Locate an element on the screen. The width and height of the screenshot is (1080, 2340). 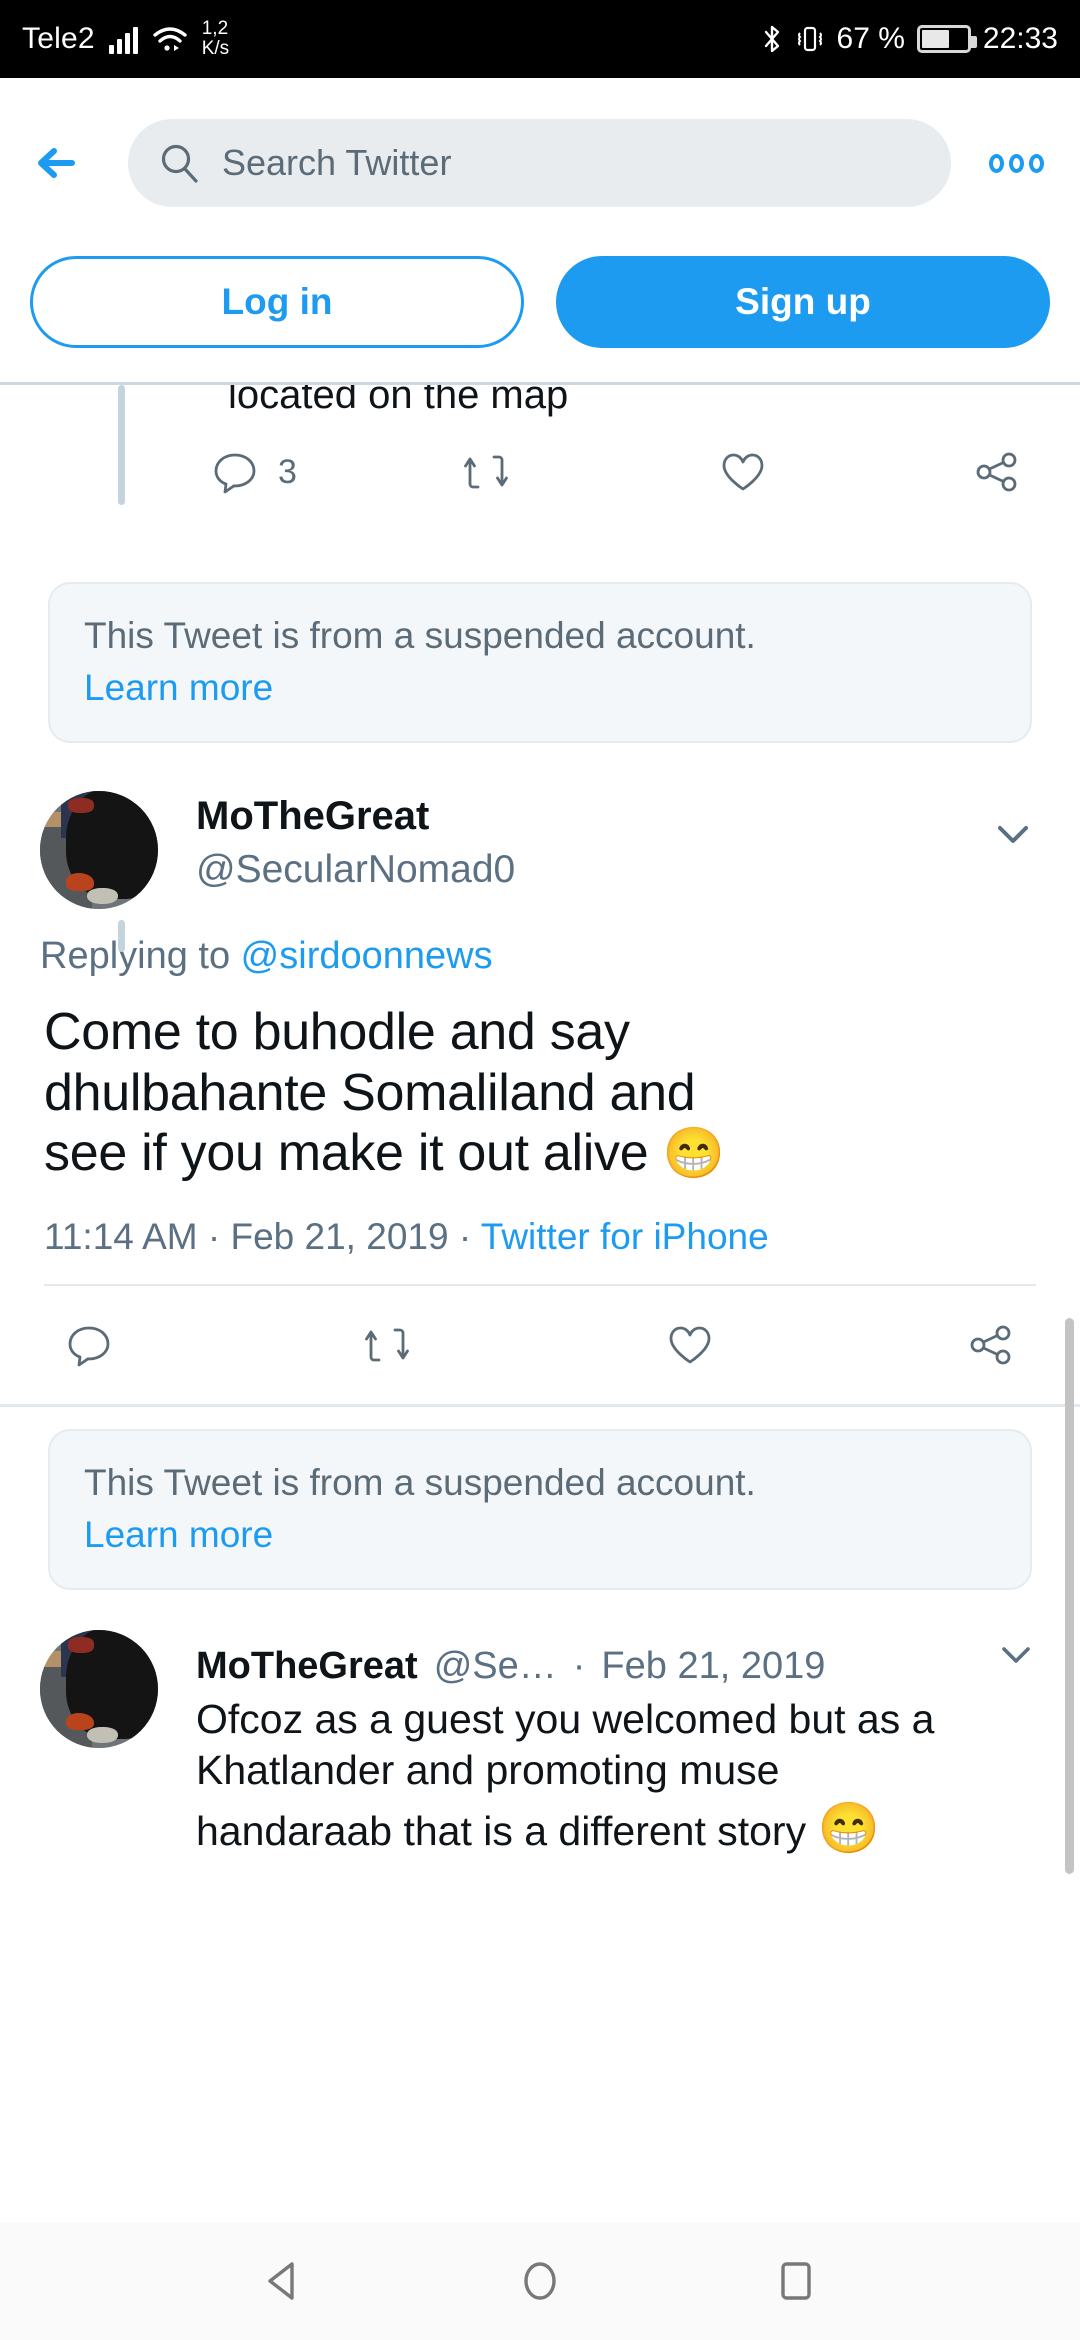
tweet-date: Feb 21, 2019 is located at coordinates (339, 1237).